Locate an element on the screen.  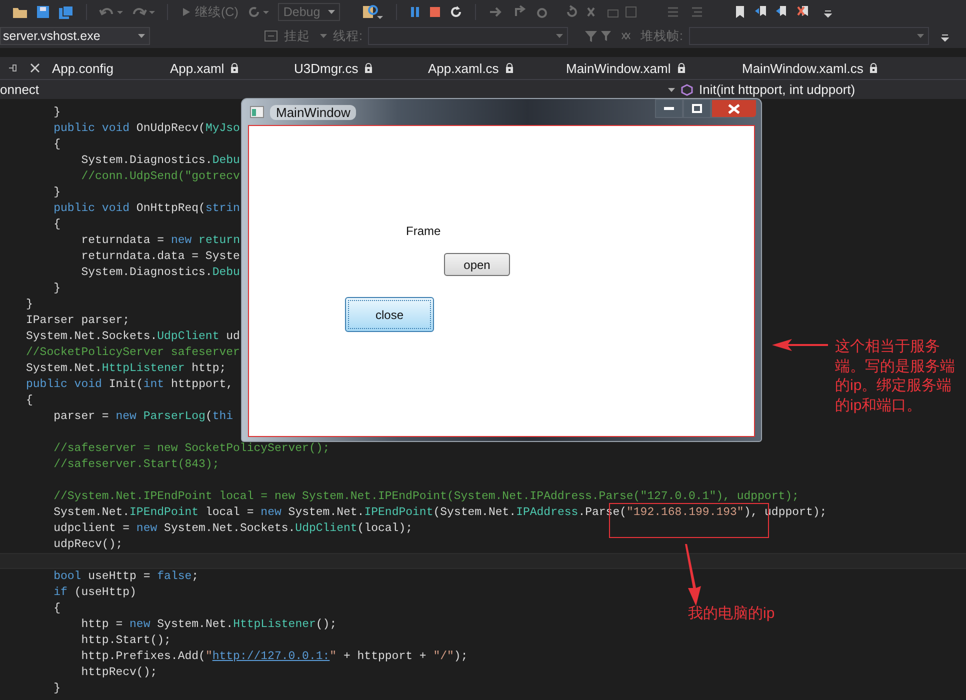
code-line: http.Prefixes.Add("http://127.0.0.1:" + httpport + "/"); is located at coordinates (274, 657).